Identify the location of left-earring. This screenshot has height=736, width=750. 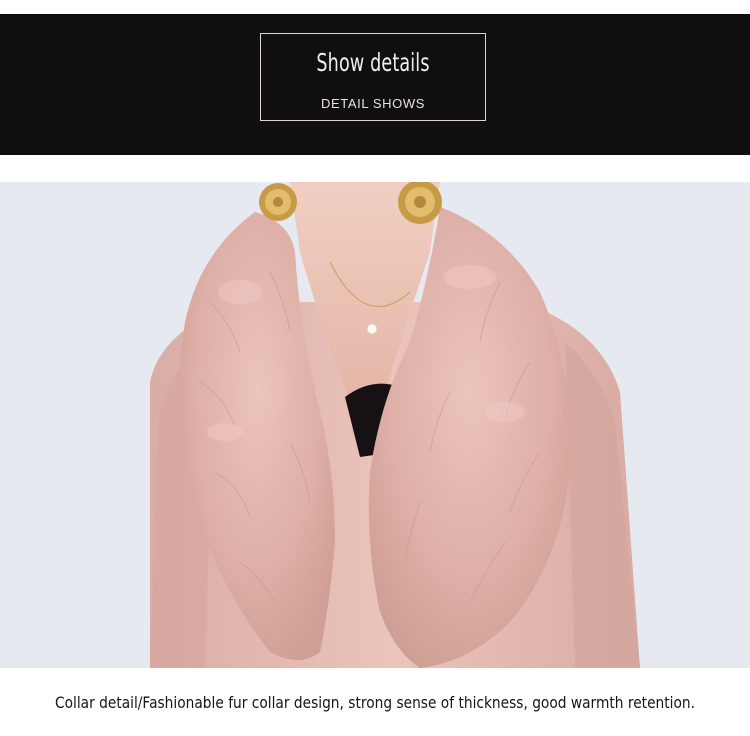
(278, 202).